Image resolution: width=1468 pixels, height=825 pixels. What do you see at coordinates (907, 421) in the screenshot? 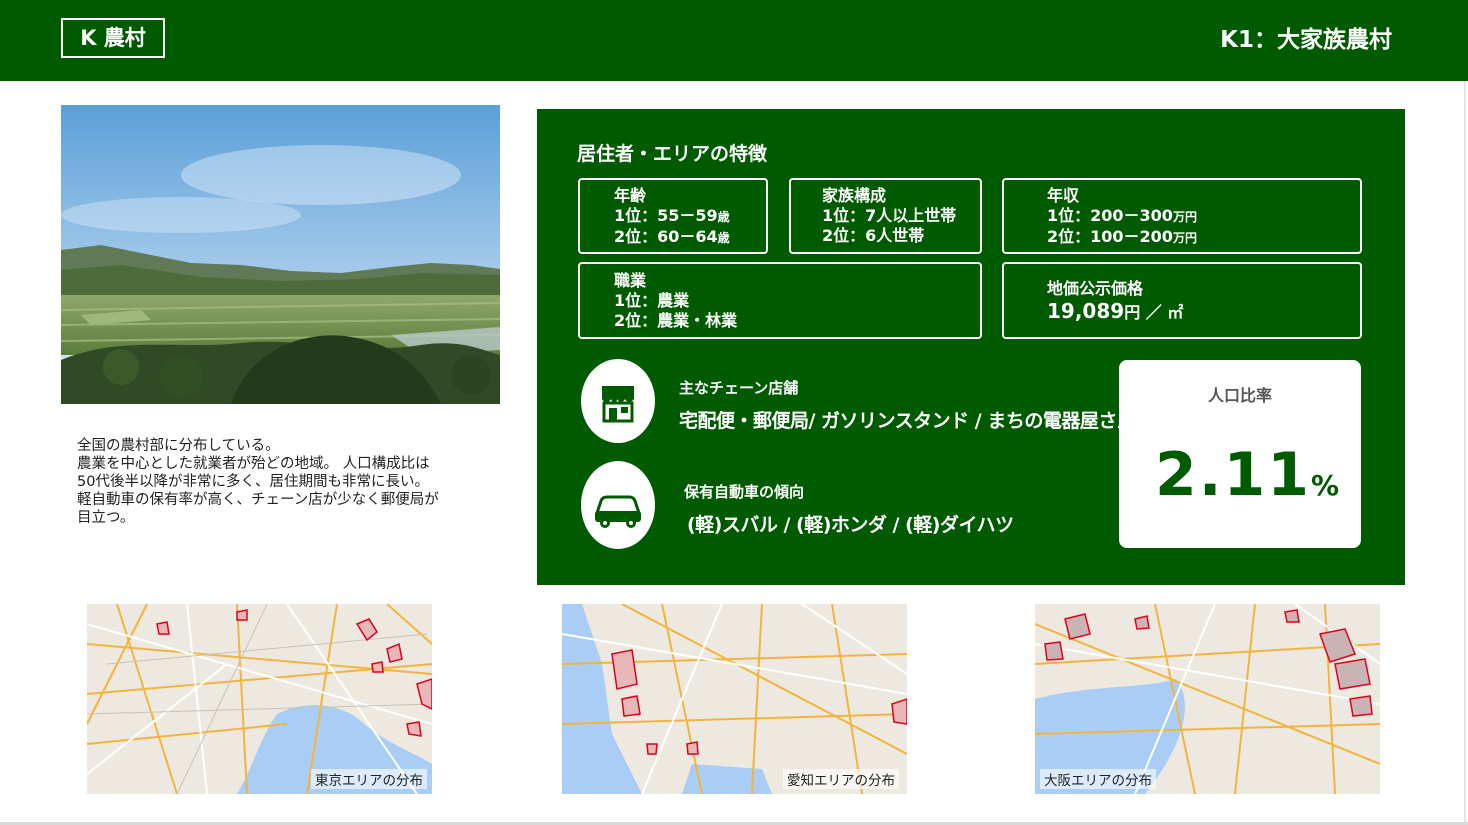
I see `chain-text: 宅配便・郵便局/ ガソリンスタンド / まちの電器屋さん` at bounding box center [907, 421].